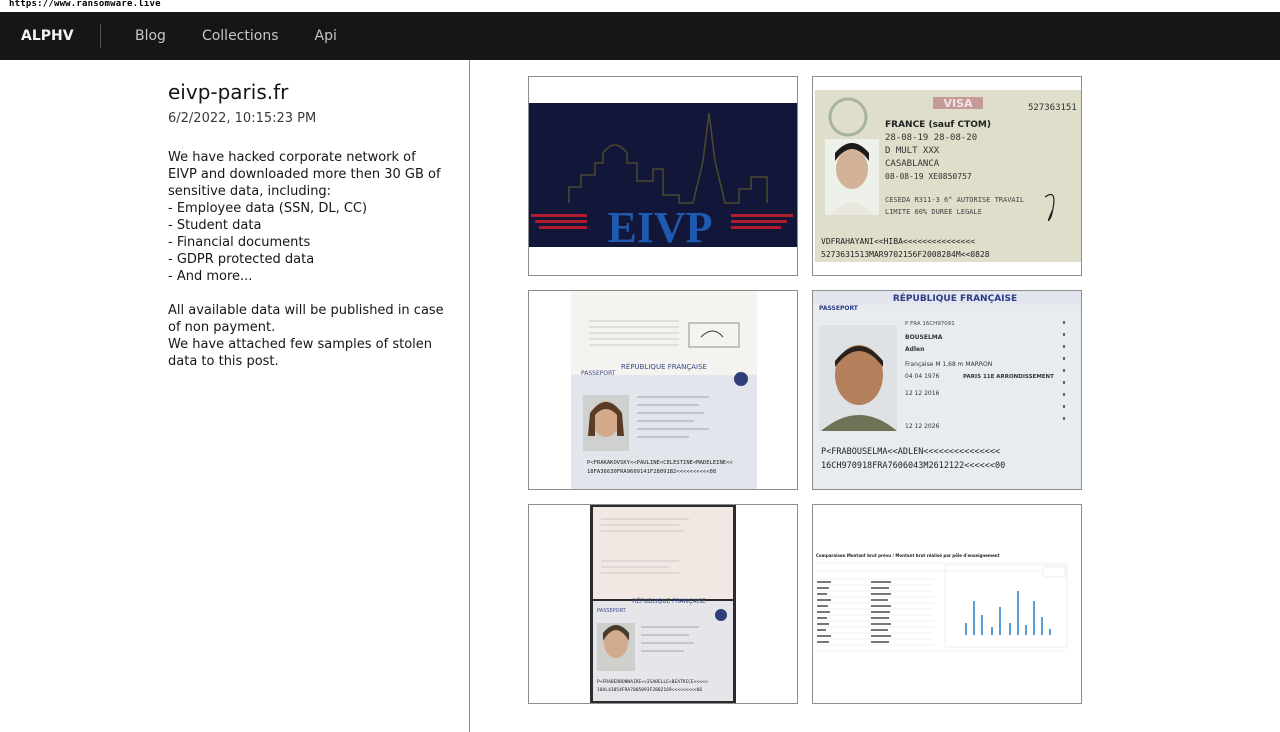  Describe the element at coordinates (651, 472) in the screenshot. I see `svg-text:18FA36630FRA9609141F28091B2<<<: 18FA36630FRA9609141F28091B2<<<<<<<<<<08` at that location.